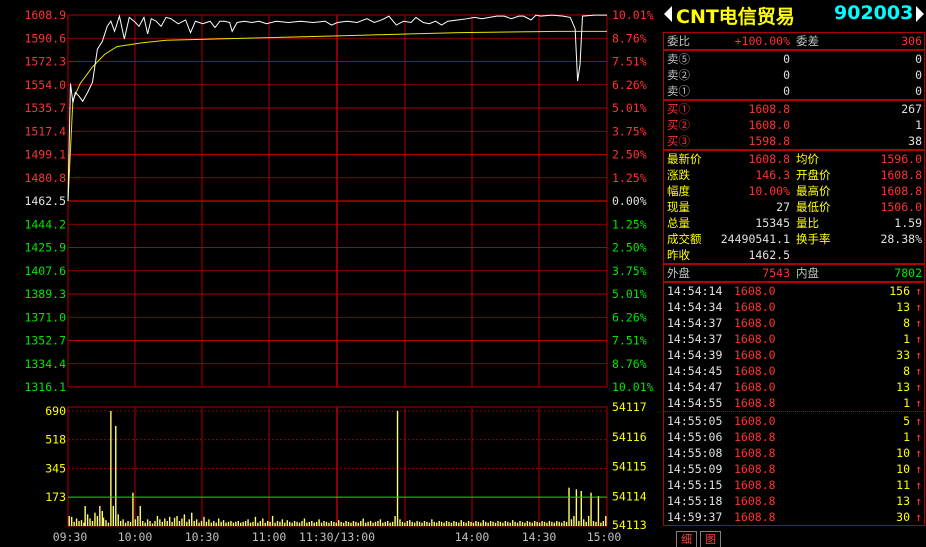 This screenshot has width=926, height=547. What do you see at coordinates (813, 191) in the screenshot?
I see `stat-label-2: 最高价` at bounding box center [813, 191].